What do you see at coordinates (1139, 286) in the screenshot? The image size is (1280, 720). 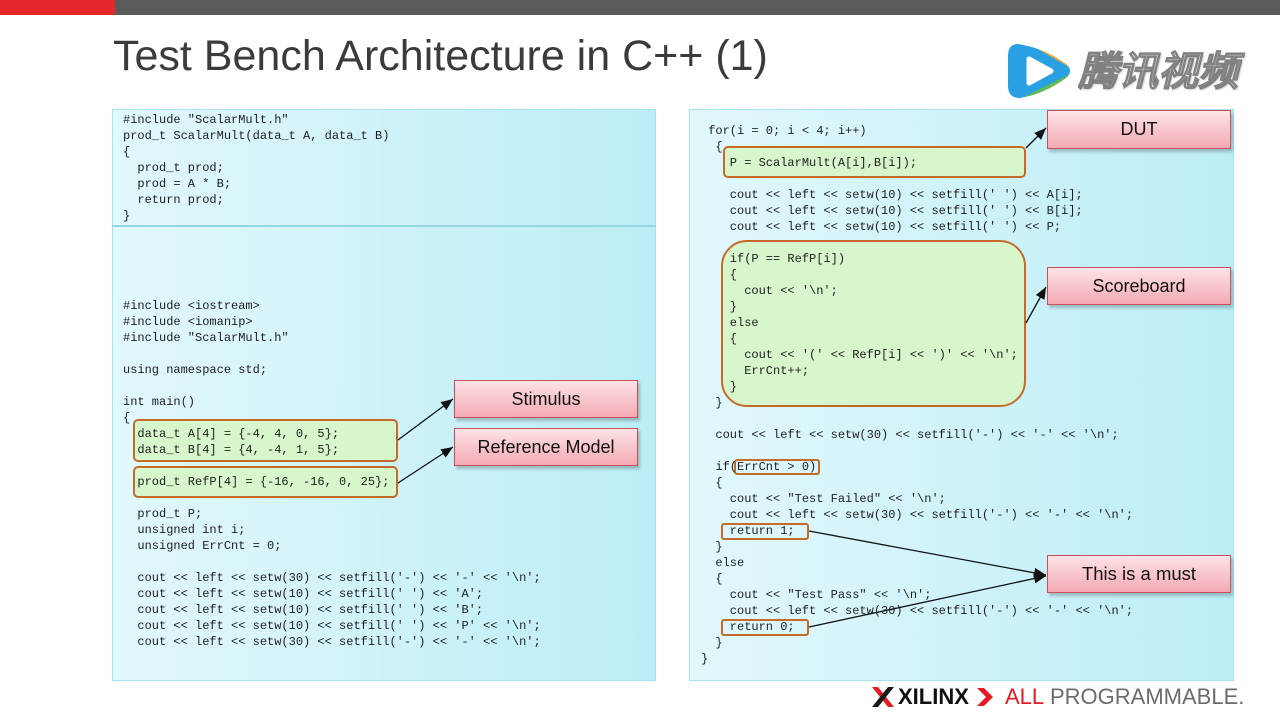 I see `scoreboard-callout: Scoreboard` at bounding box center [1139, 286].